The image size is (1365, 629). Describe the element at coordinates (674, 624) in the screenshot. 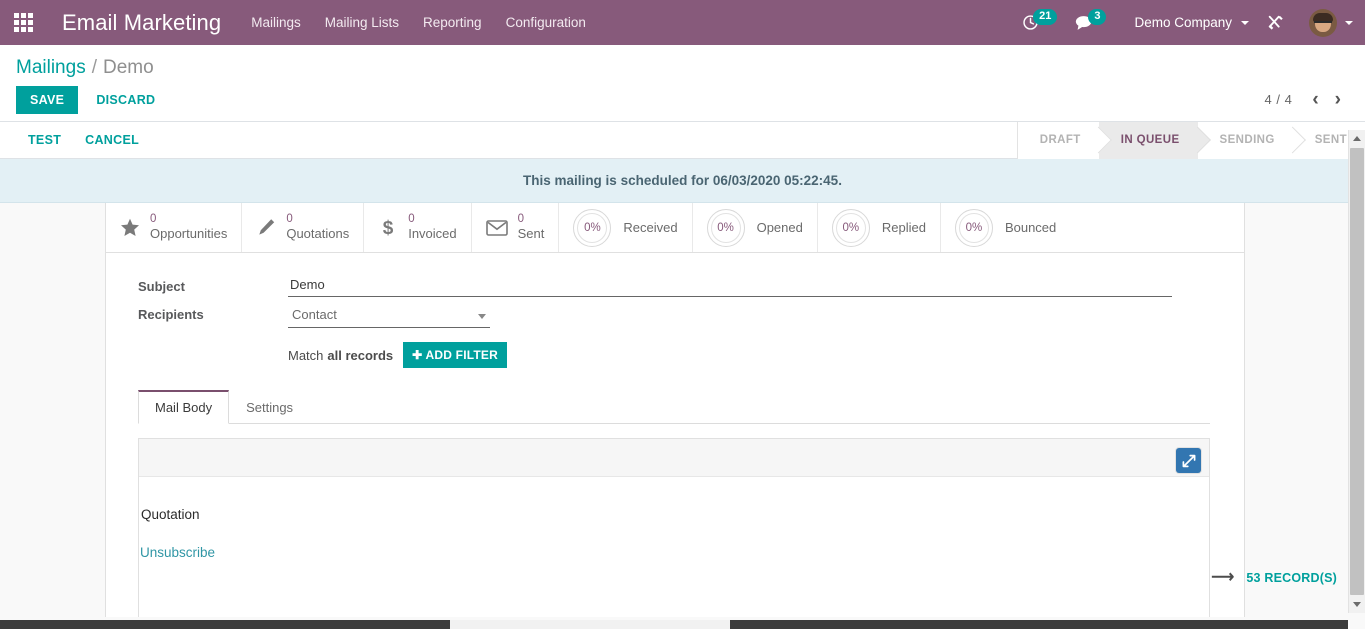

I see `horizontal-scrollbar` at that location.